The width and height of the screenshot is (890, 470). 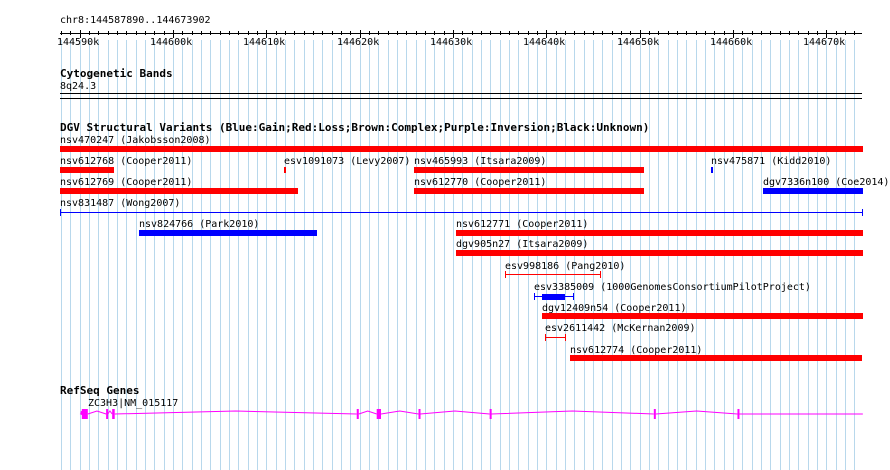 I want to click on dgv-variant-label: nsv612771 (Cooper2011), so click(x=522, y=224).